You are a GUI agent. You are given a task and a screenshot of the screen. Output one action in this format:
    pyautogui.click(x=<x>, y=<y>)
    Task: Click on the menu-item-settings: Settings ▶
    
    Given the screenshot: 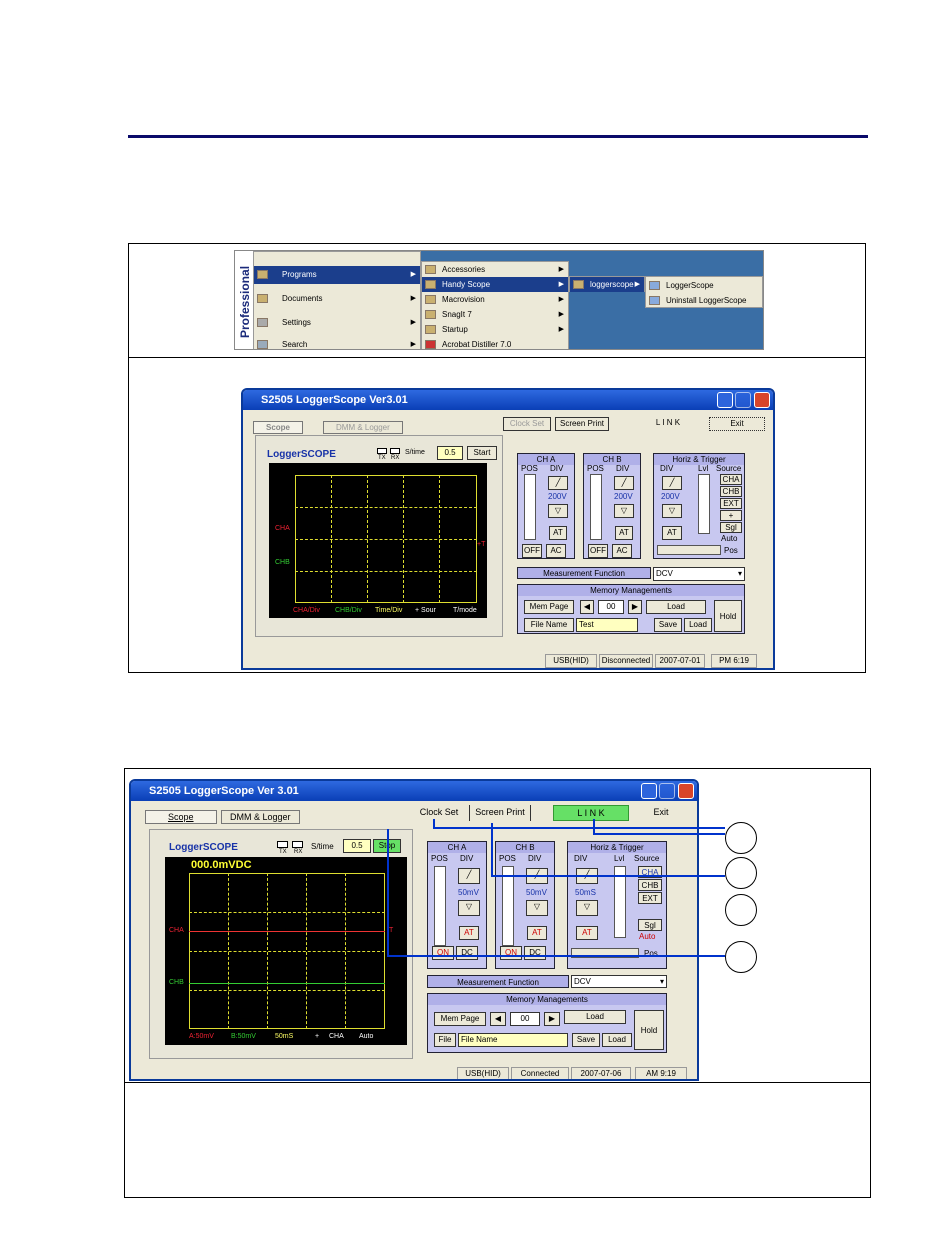 What is the action you would take?
    pyautogui.click(x=337, y=323)
    